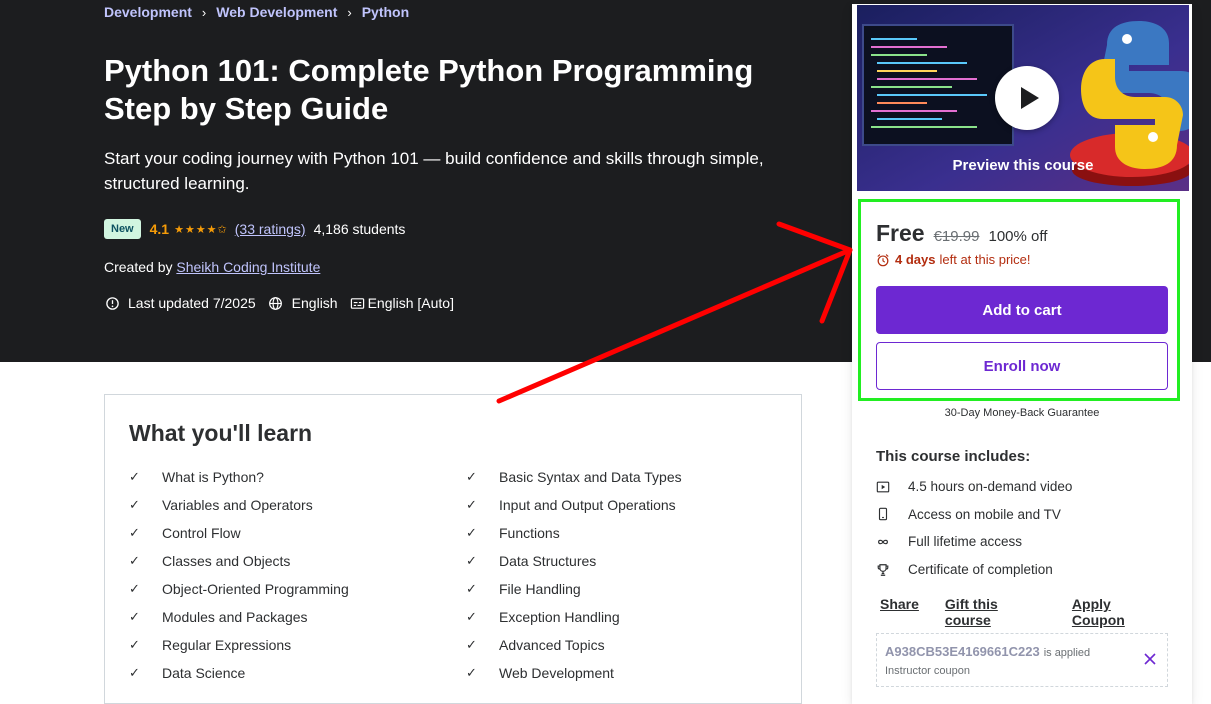 The image size is (1211, 704). What do you see at coordinates (974, 541) in the screenshot?
I see `list-item: Full lifetime access` at bounding box center [974, 541].